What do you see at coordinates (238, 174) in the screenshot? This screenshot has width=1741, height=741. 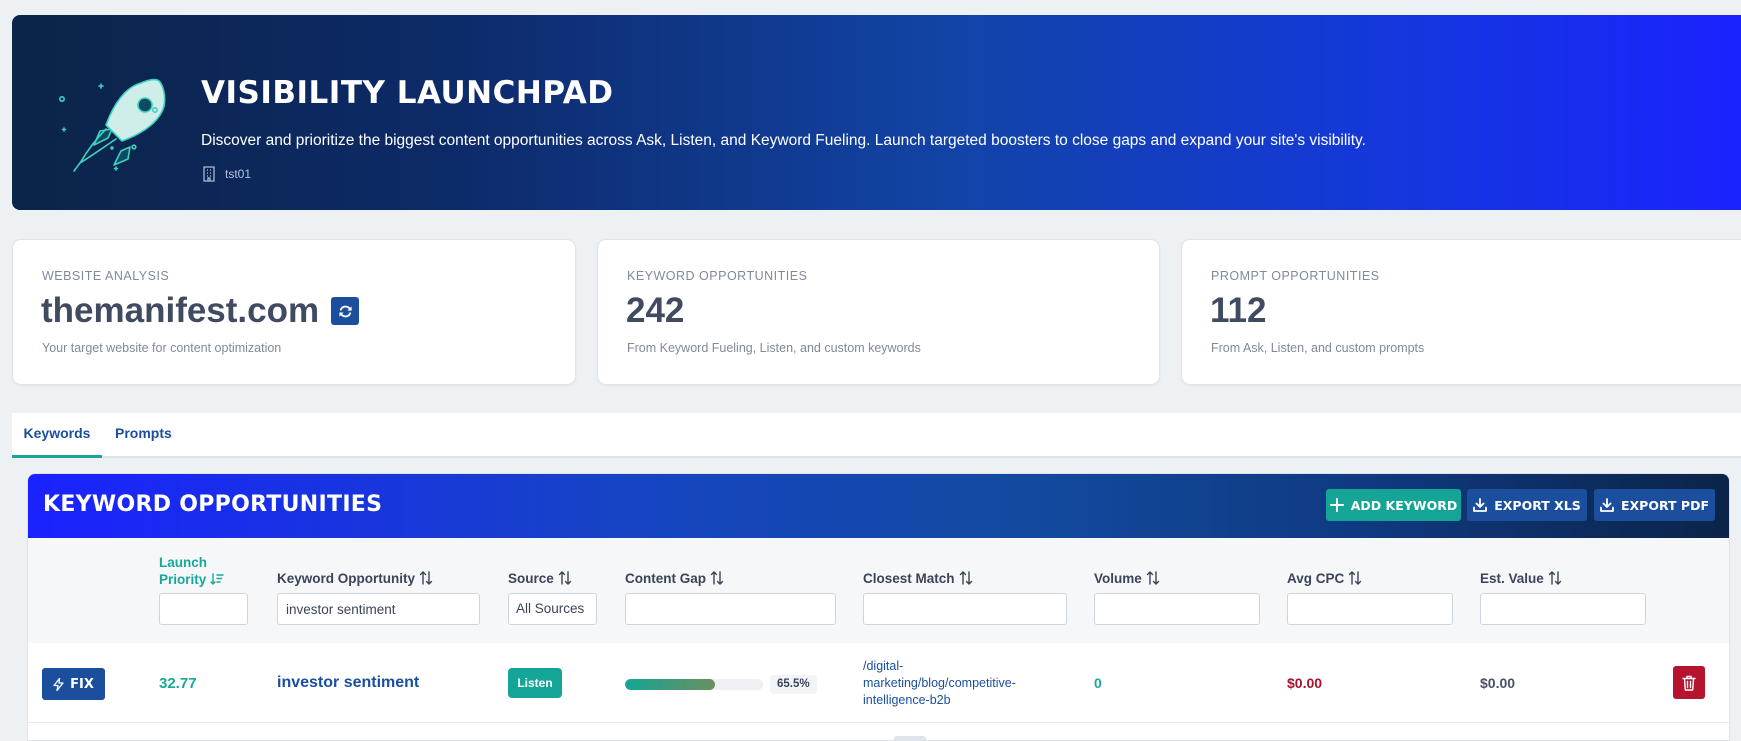 I see `organization-name: tst01` at bounding box center [238, 174].